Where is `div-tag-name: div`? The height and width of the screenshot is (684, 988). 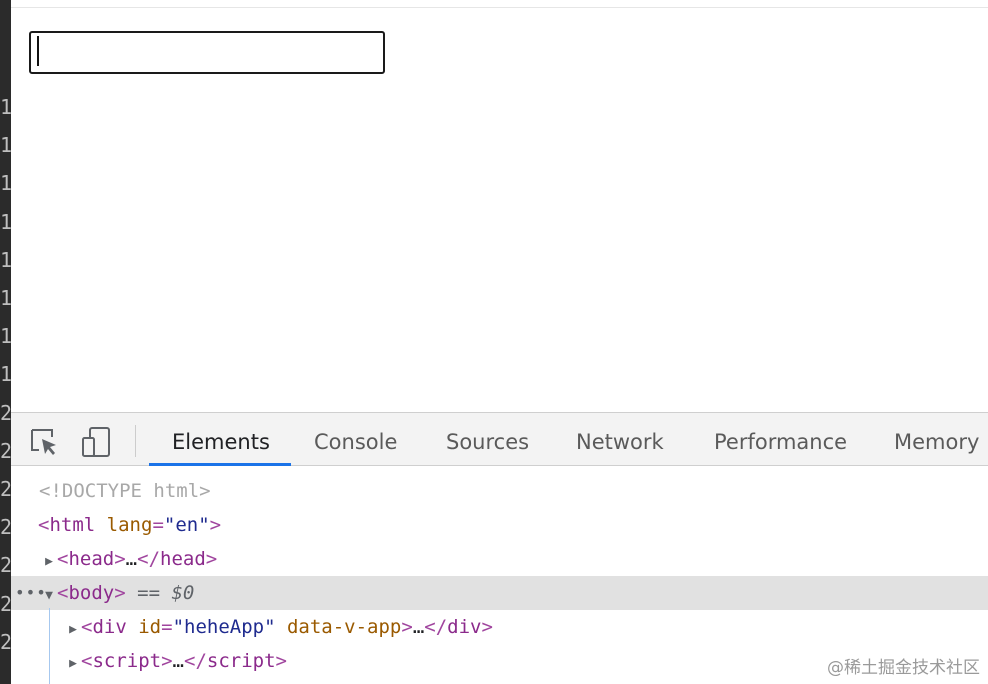 div-tag-name: div is located at coordinates (109, 627).